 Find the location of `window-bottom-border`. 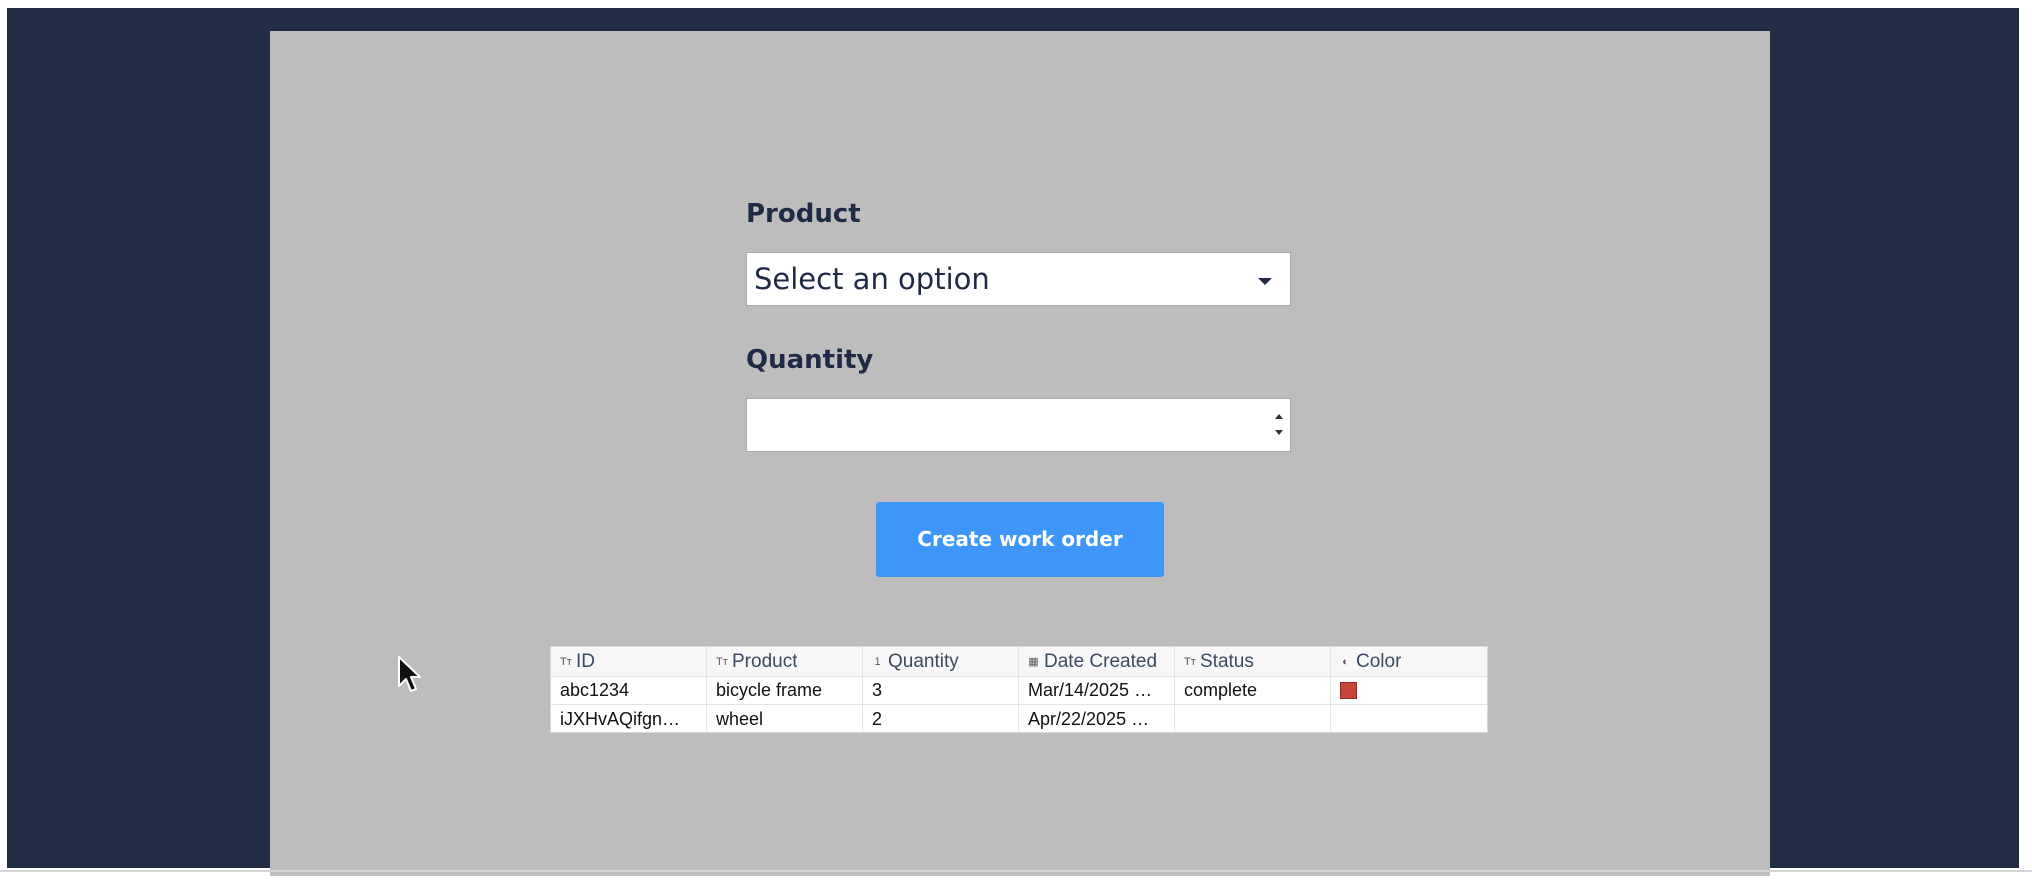

window-bottom-border is located at coordinates (1016, 871).